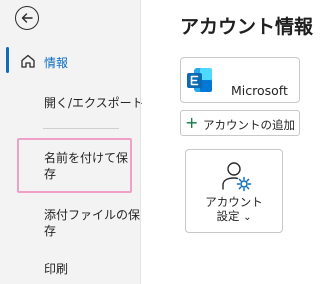  I want to click on sidebar-item-save-attachments: 添付ファイルの保 存, so click(70, 222).